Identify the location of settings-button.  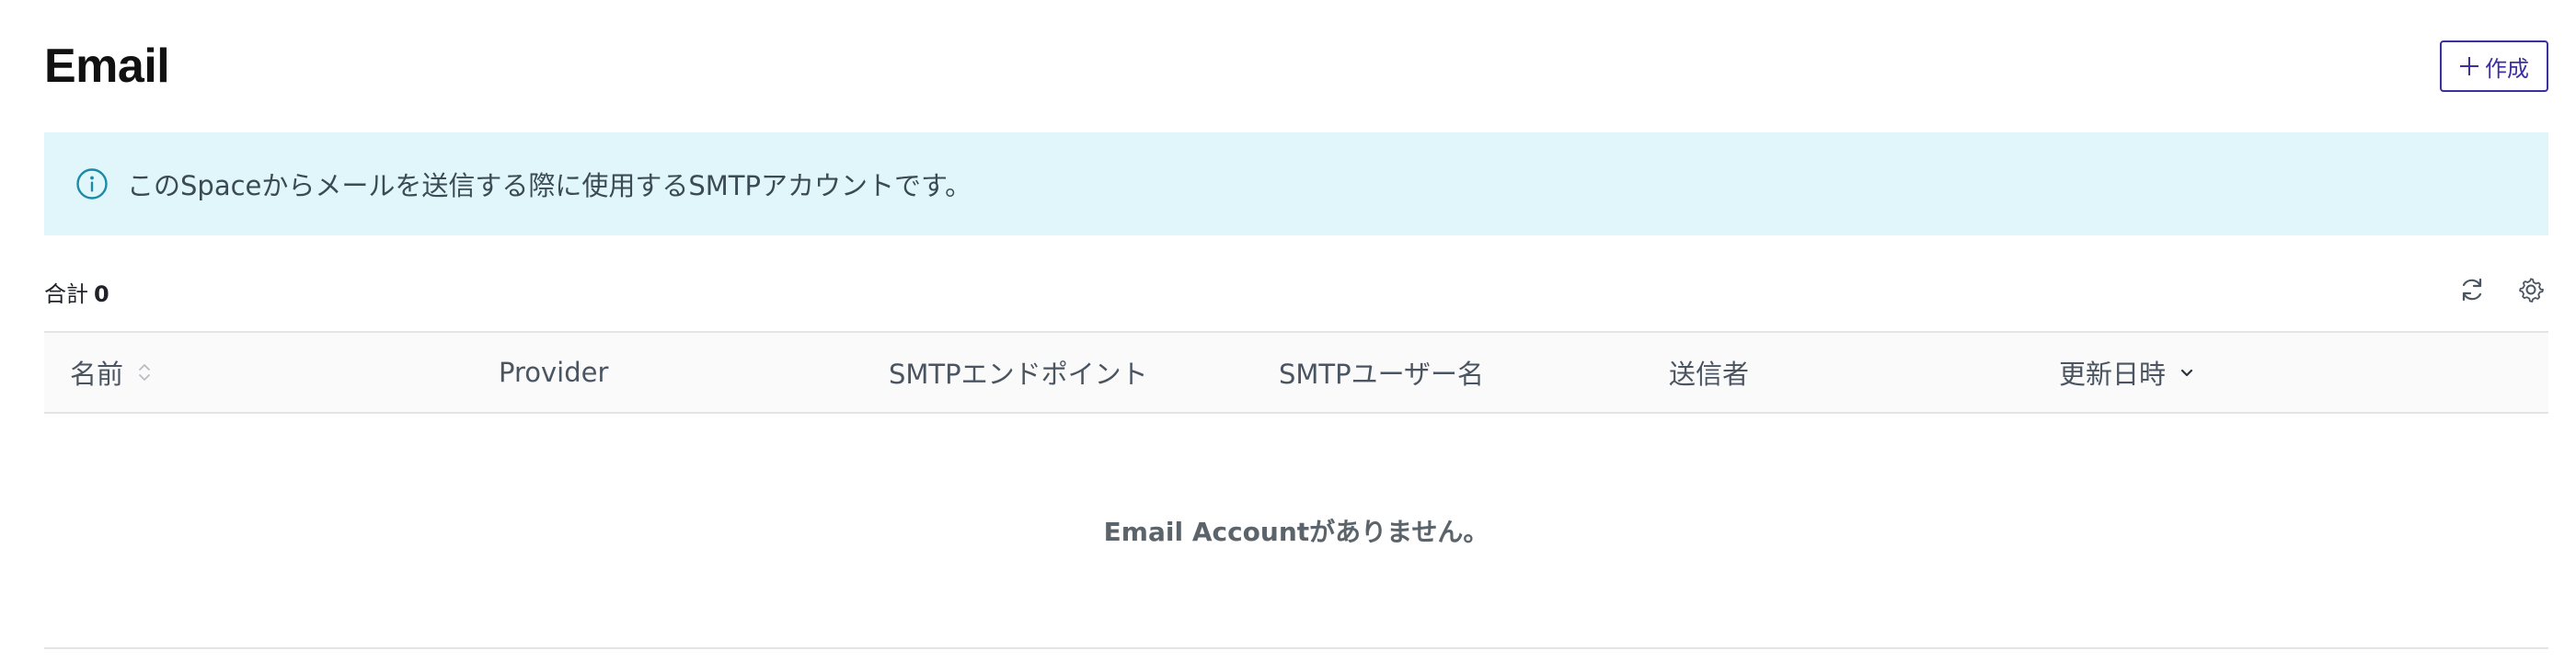
(2530, 289).